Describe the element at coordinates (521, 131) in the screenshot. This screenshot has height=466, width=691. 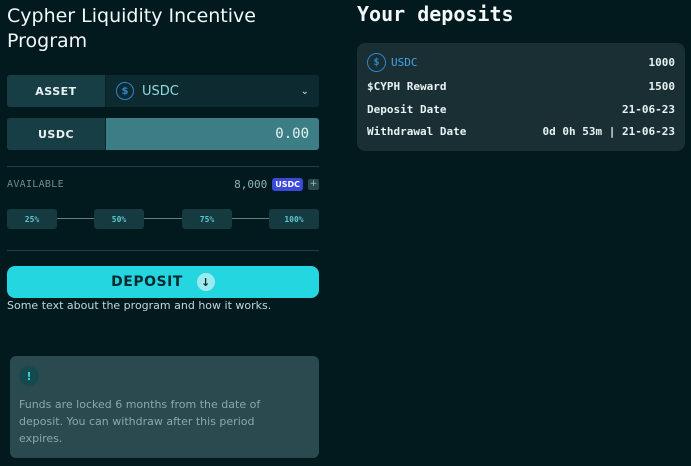
I see `card-withdrawal-date-row: Withdrawal Date 0d 0h 53m | 21-06-23` at that location.